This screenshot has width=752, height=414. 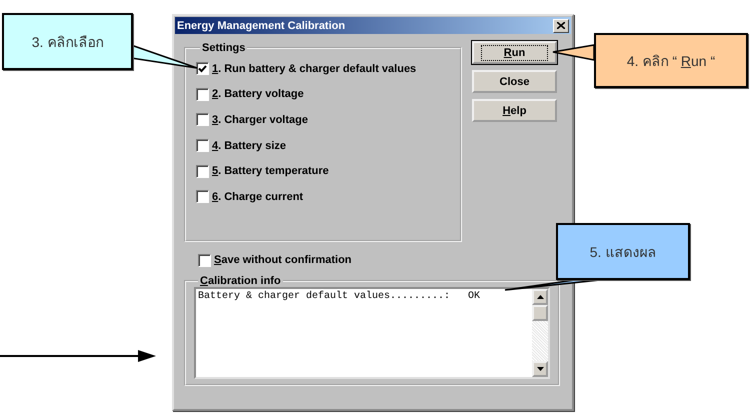 I want to click on checkbox-label: 2. Battery voltage, so click(x=258, y=94).